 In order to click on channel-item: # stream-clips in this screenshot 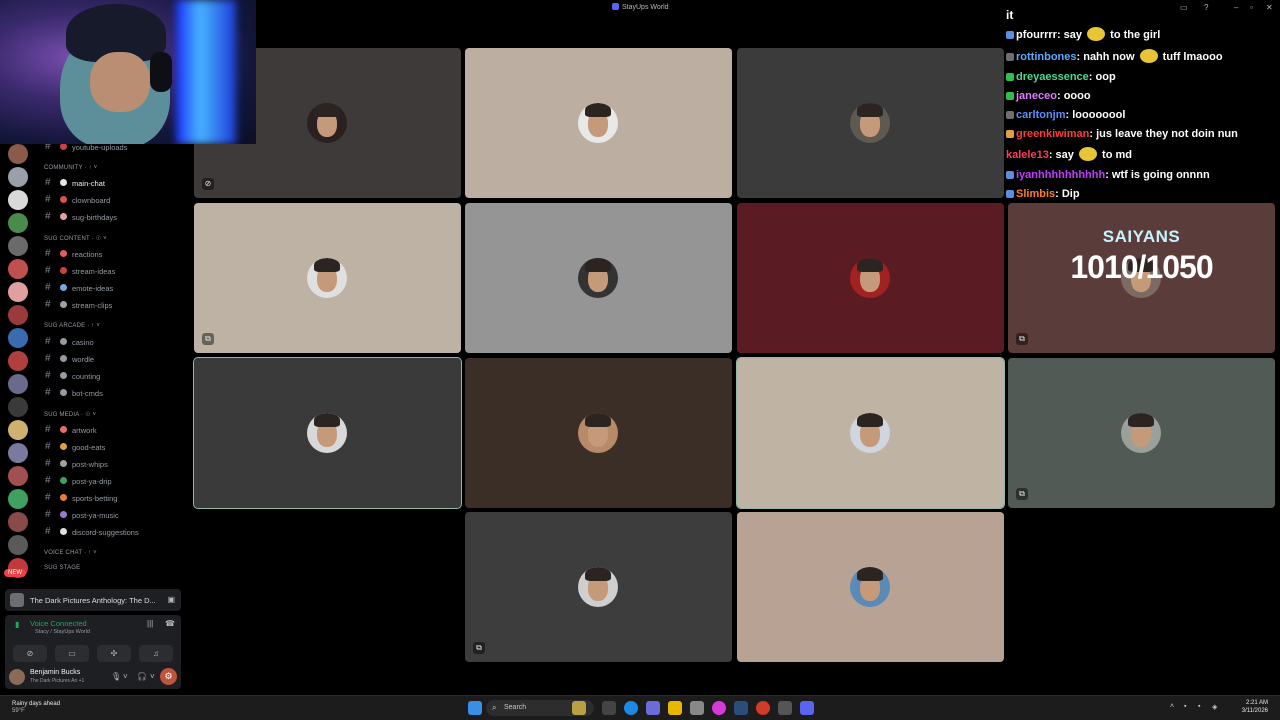, I will do `click(112, 305)`.